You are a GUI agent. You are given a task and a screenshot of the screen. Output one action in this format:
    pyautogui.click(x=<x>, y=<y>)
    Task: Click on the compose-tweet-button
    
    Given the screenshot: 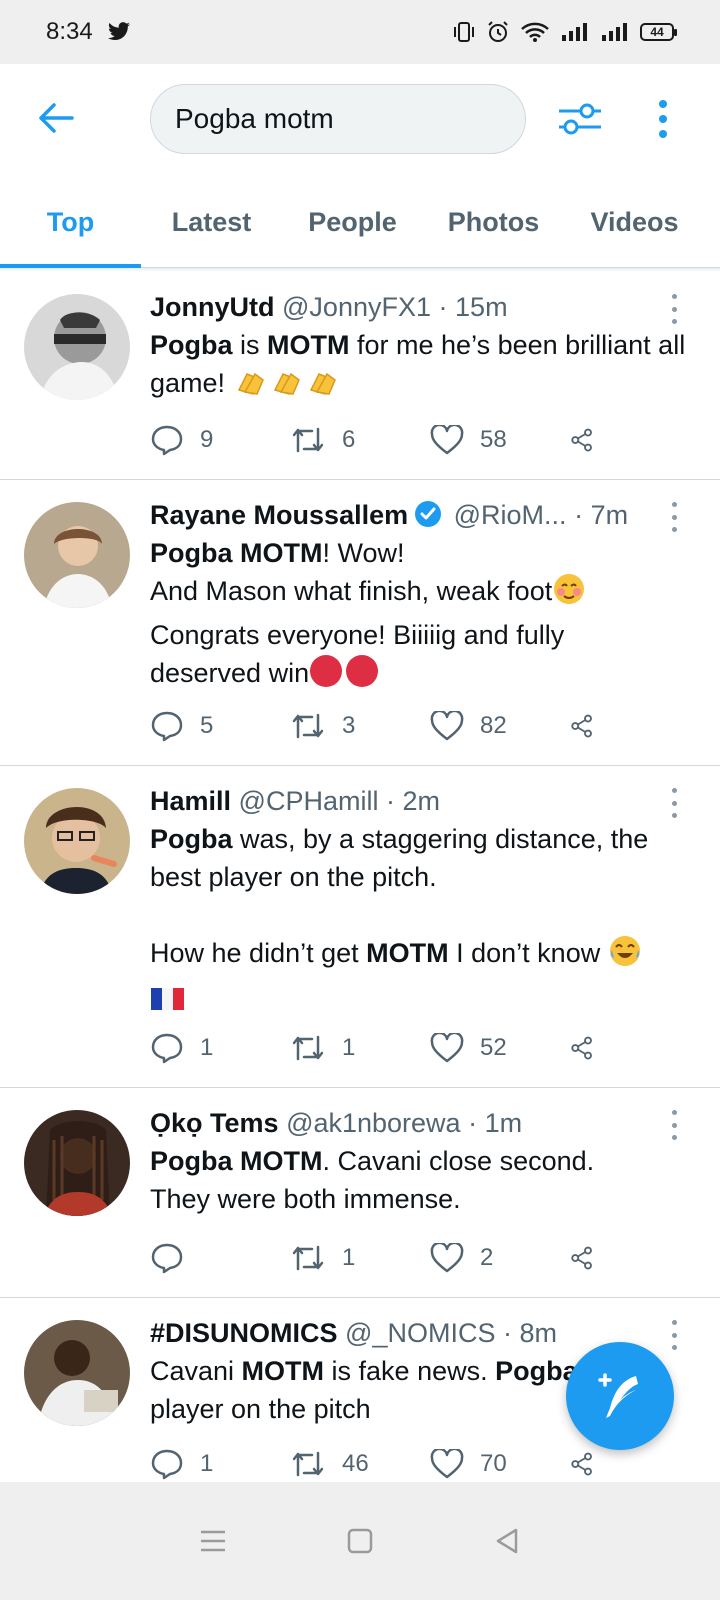 What is the action you would take?
    pyautogui.click(x=620, y=1396)
    